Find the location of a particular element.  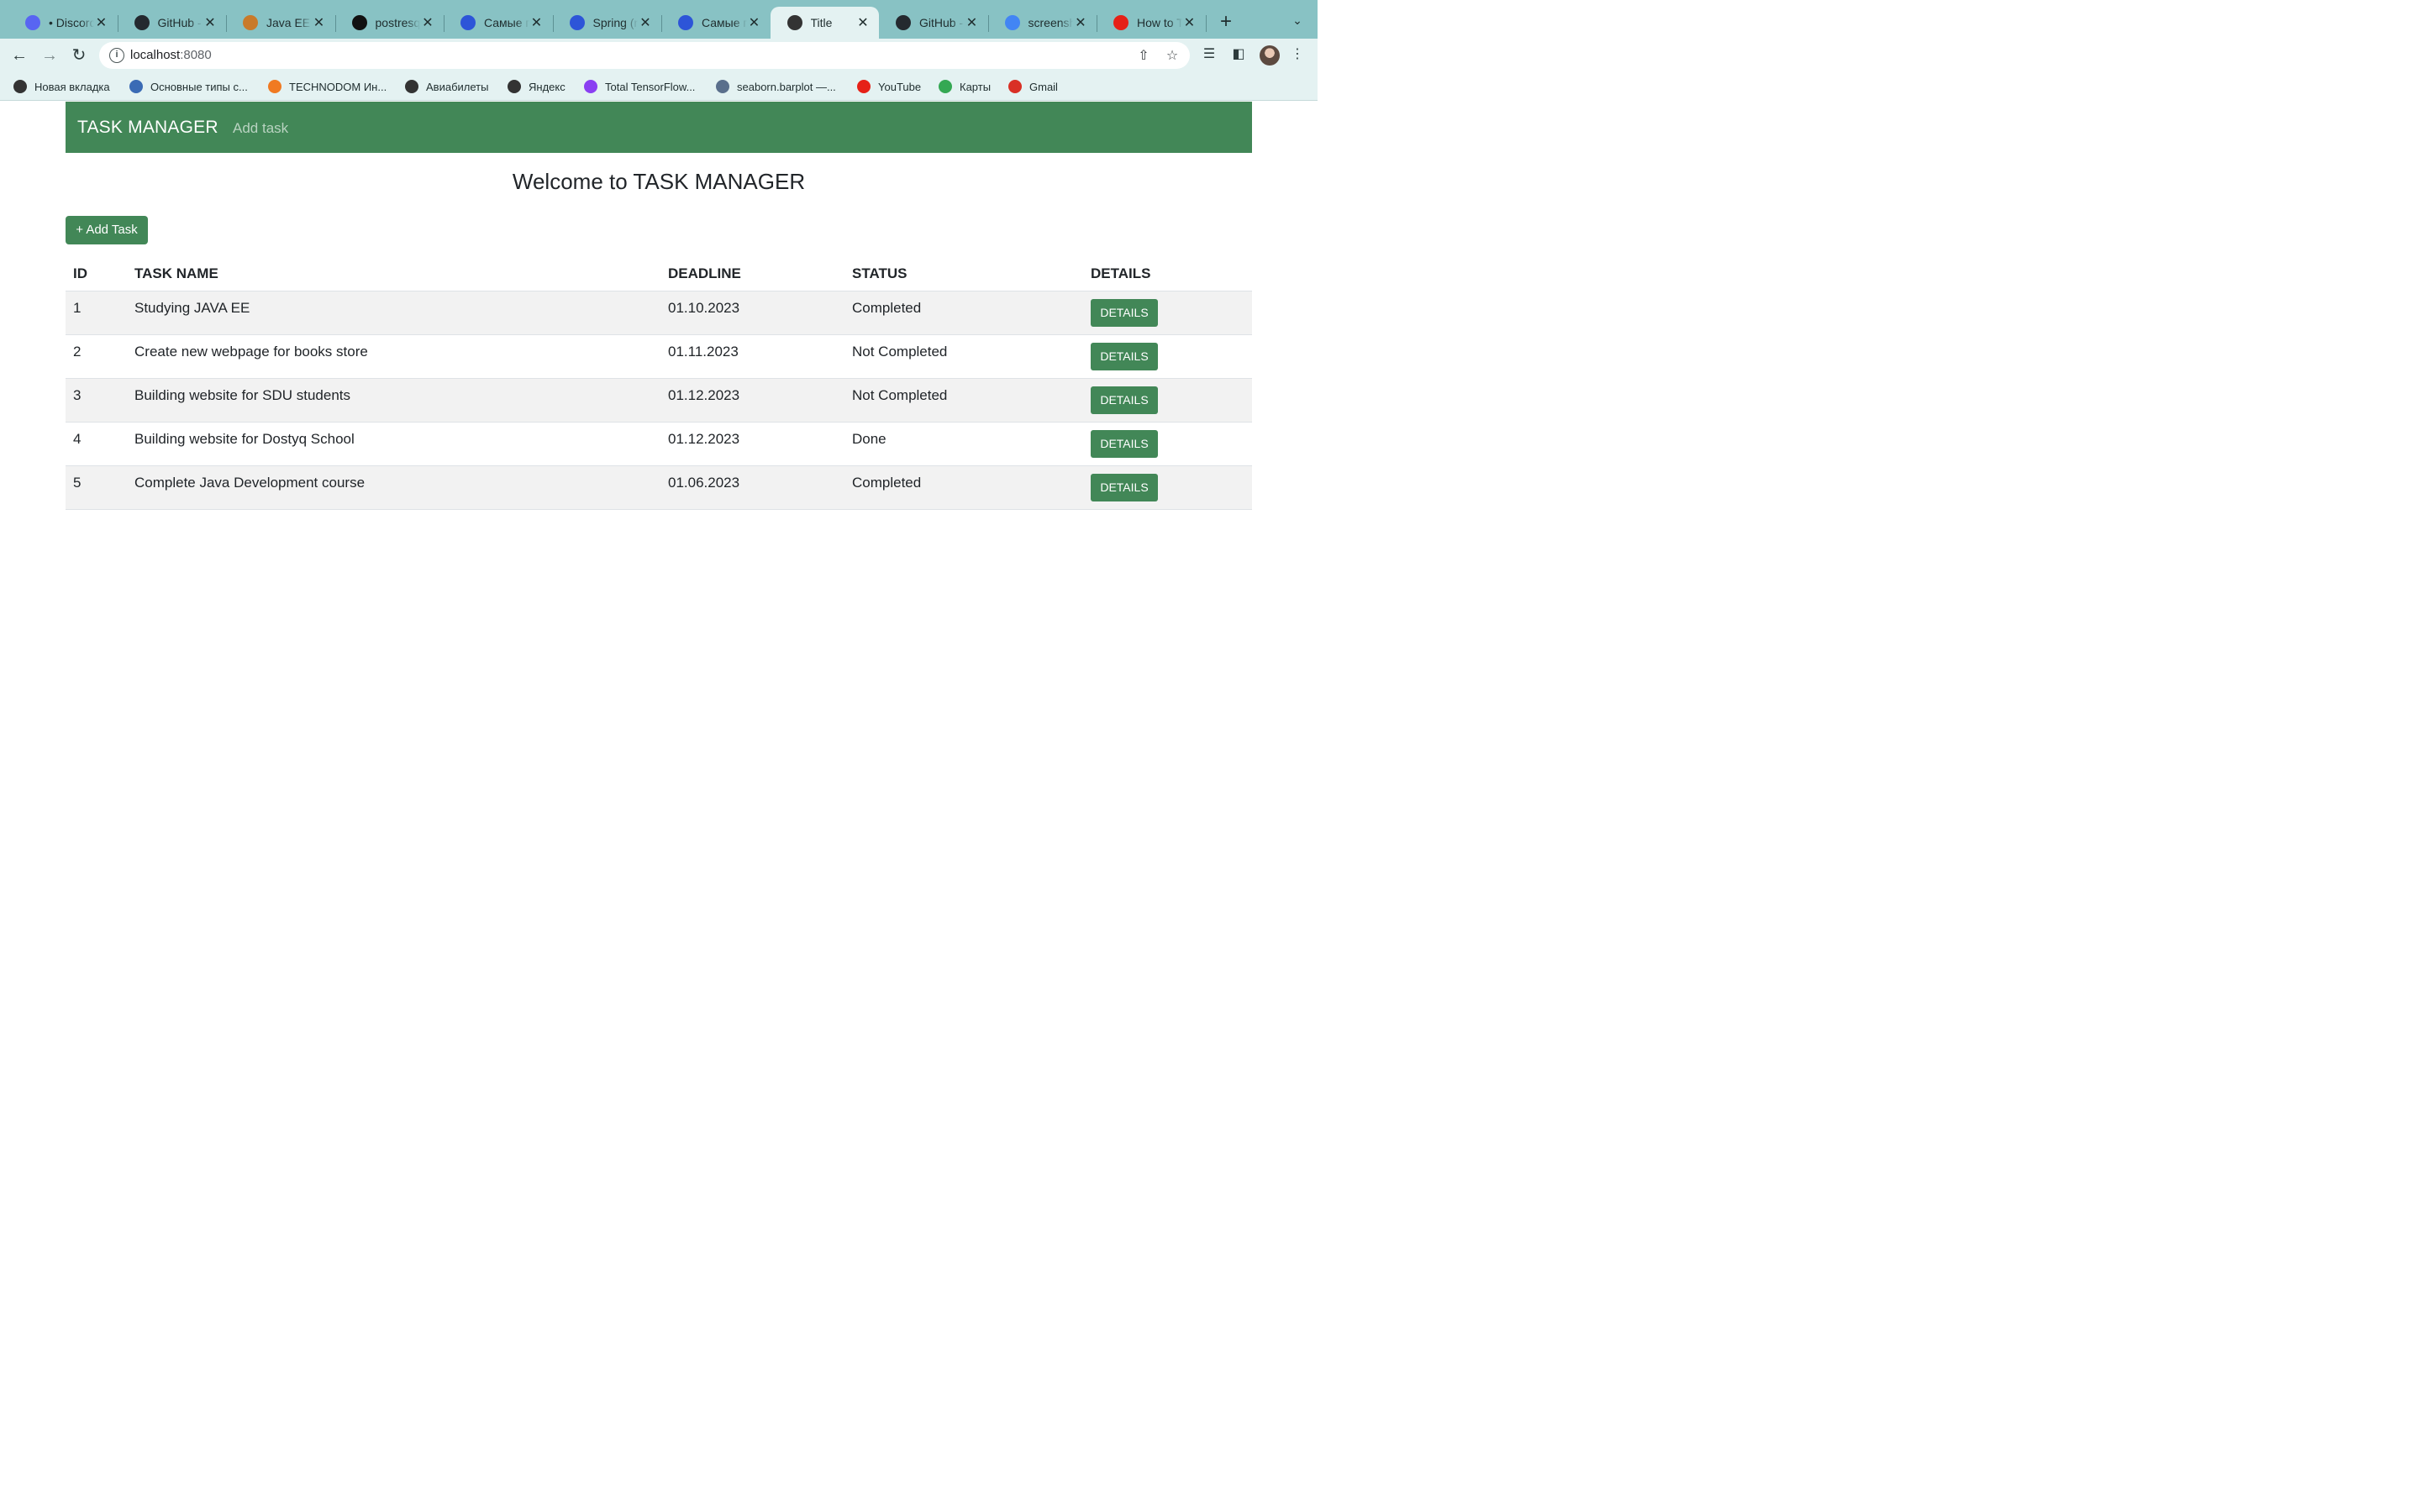

cell-task-name: Building website for SDU students is located at coordinates (393, 400).